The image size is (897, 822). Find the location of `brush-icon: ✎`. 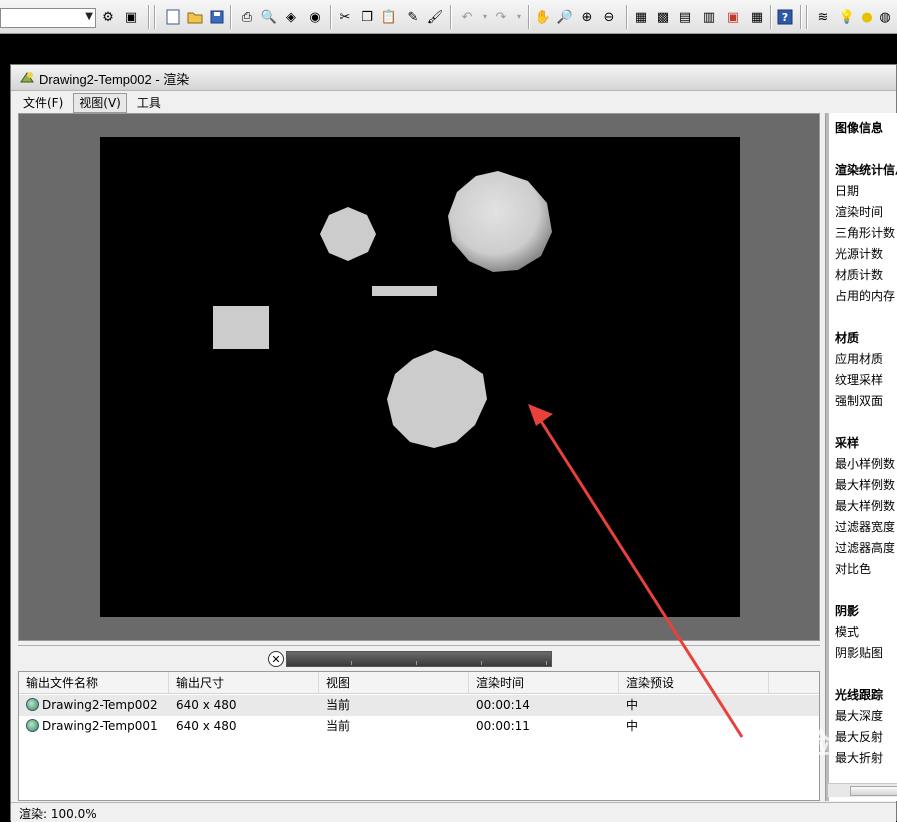

brush-icon: ✎ is located at coordinates (413, 17).